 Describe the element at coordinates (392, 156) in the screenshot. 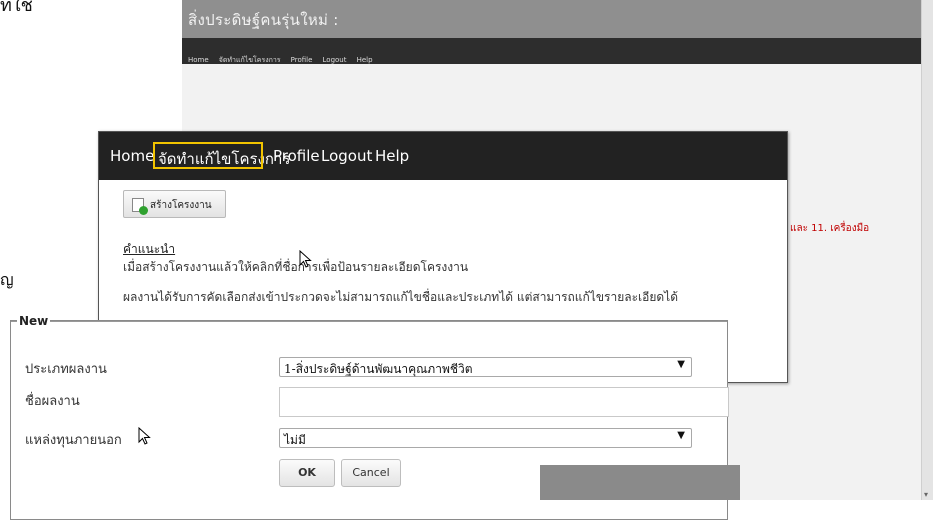

I see `nav-help: Help` at that location.